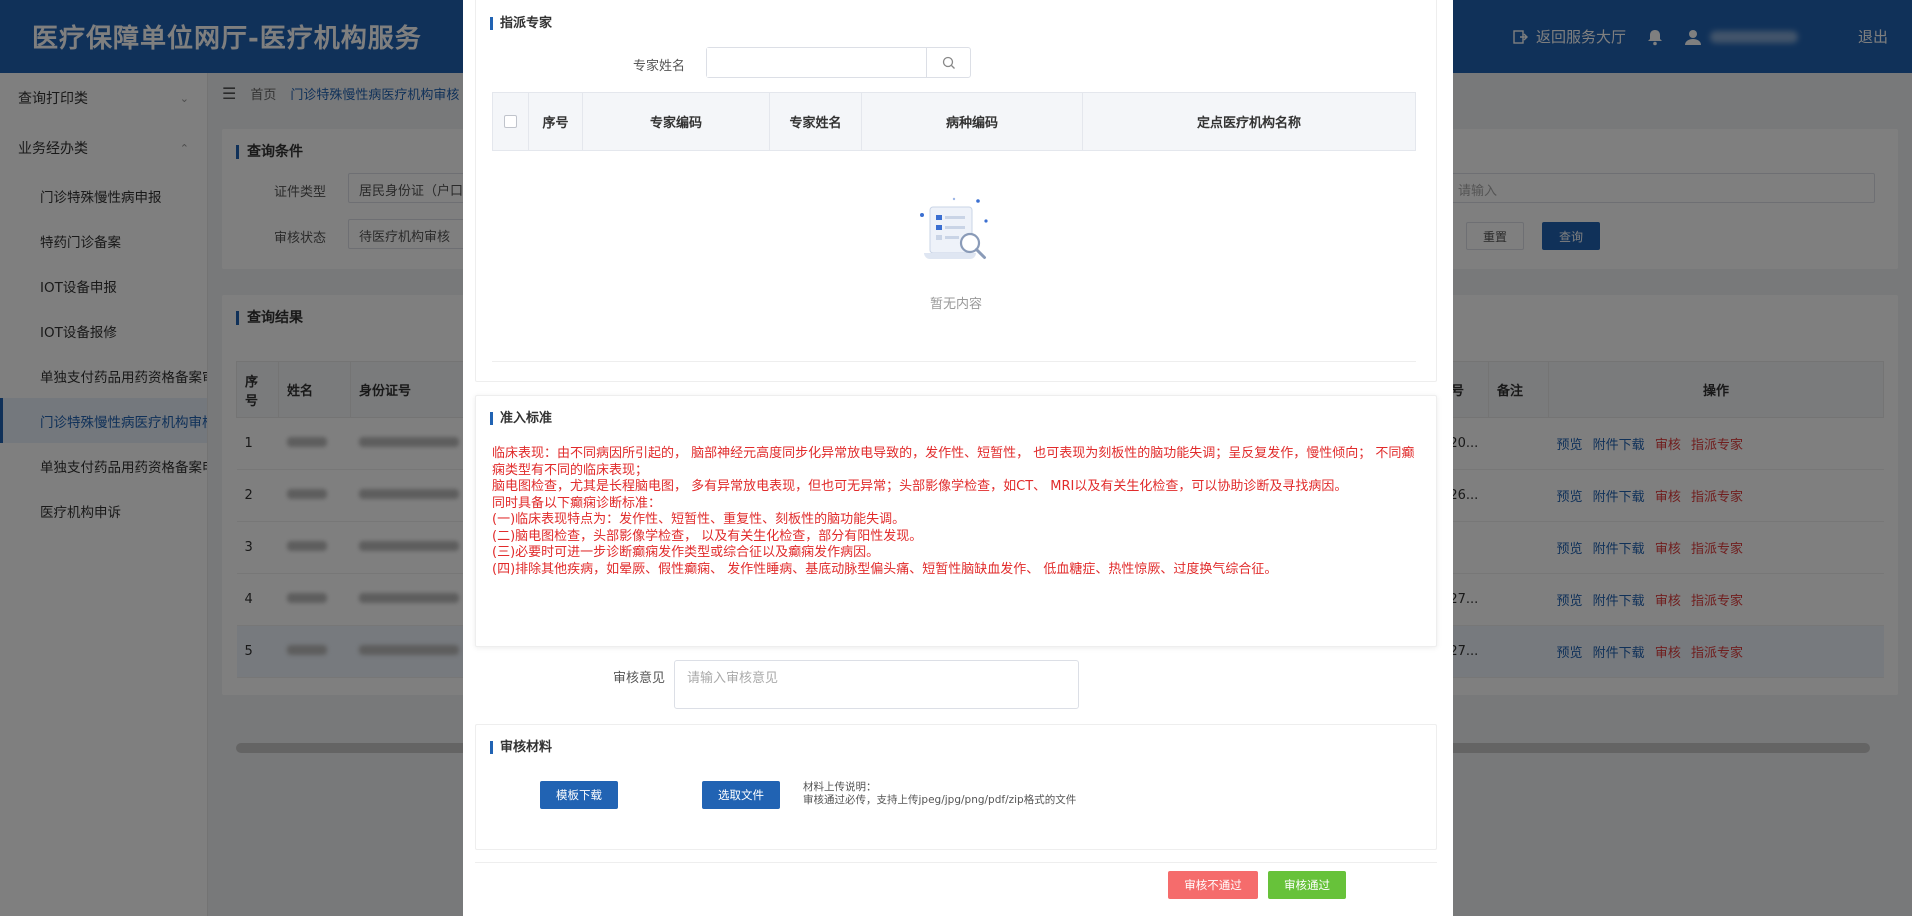 The width and height of the screenshot is (1912, 916). I want to click on empty-document-search-icon, so click(954, 228).